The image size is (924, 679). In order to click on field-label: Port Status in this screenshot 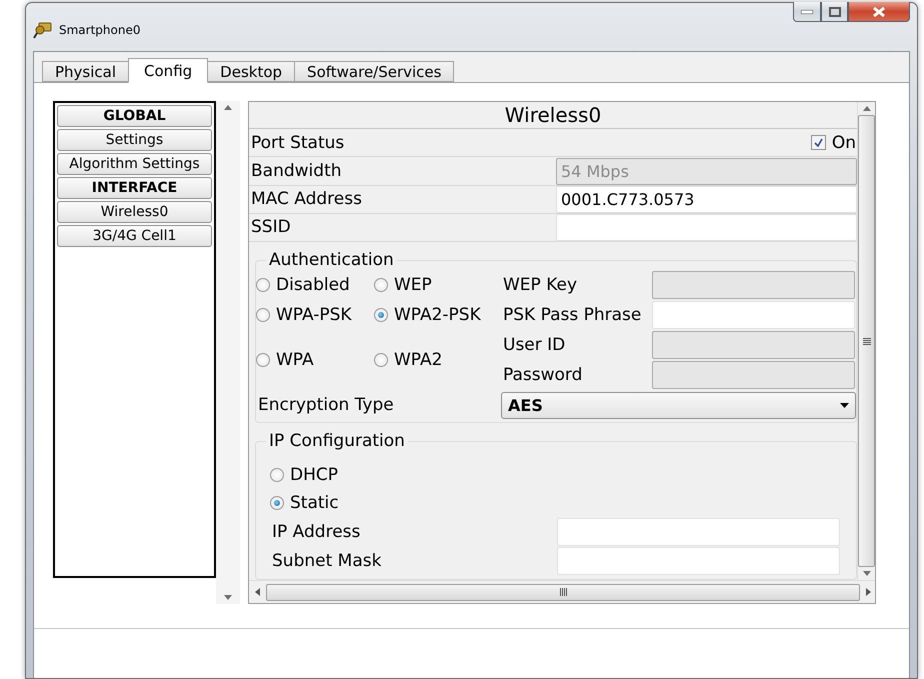, I will do `click(298, 142)`.